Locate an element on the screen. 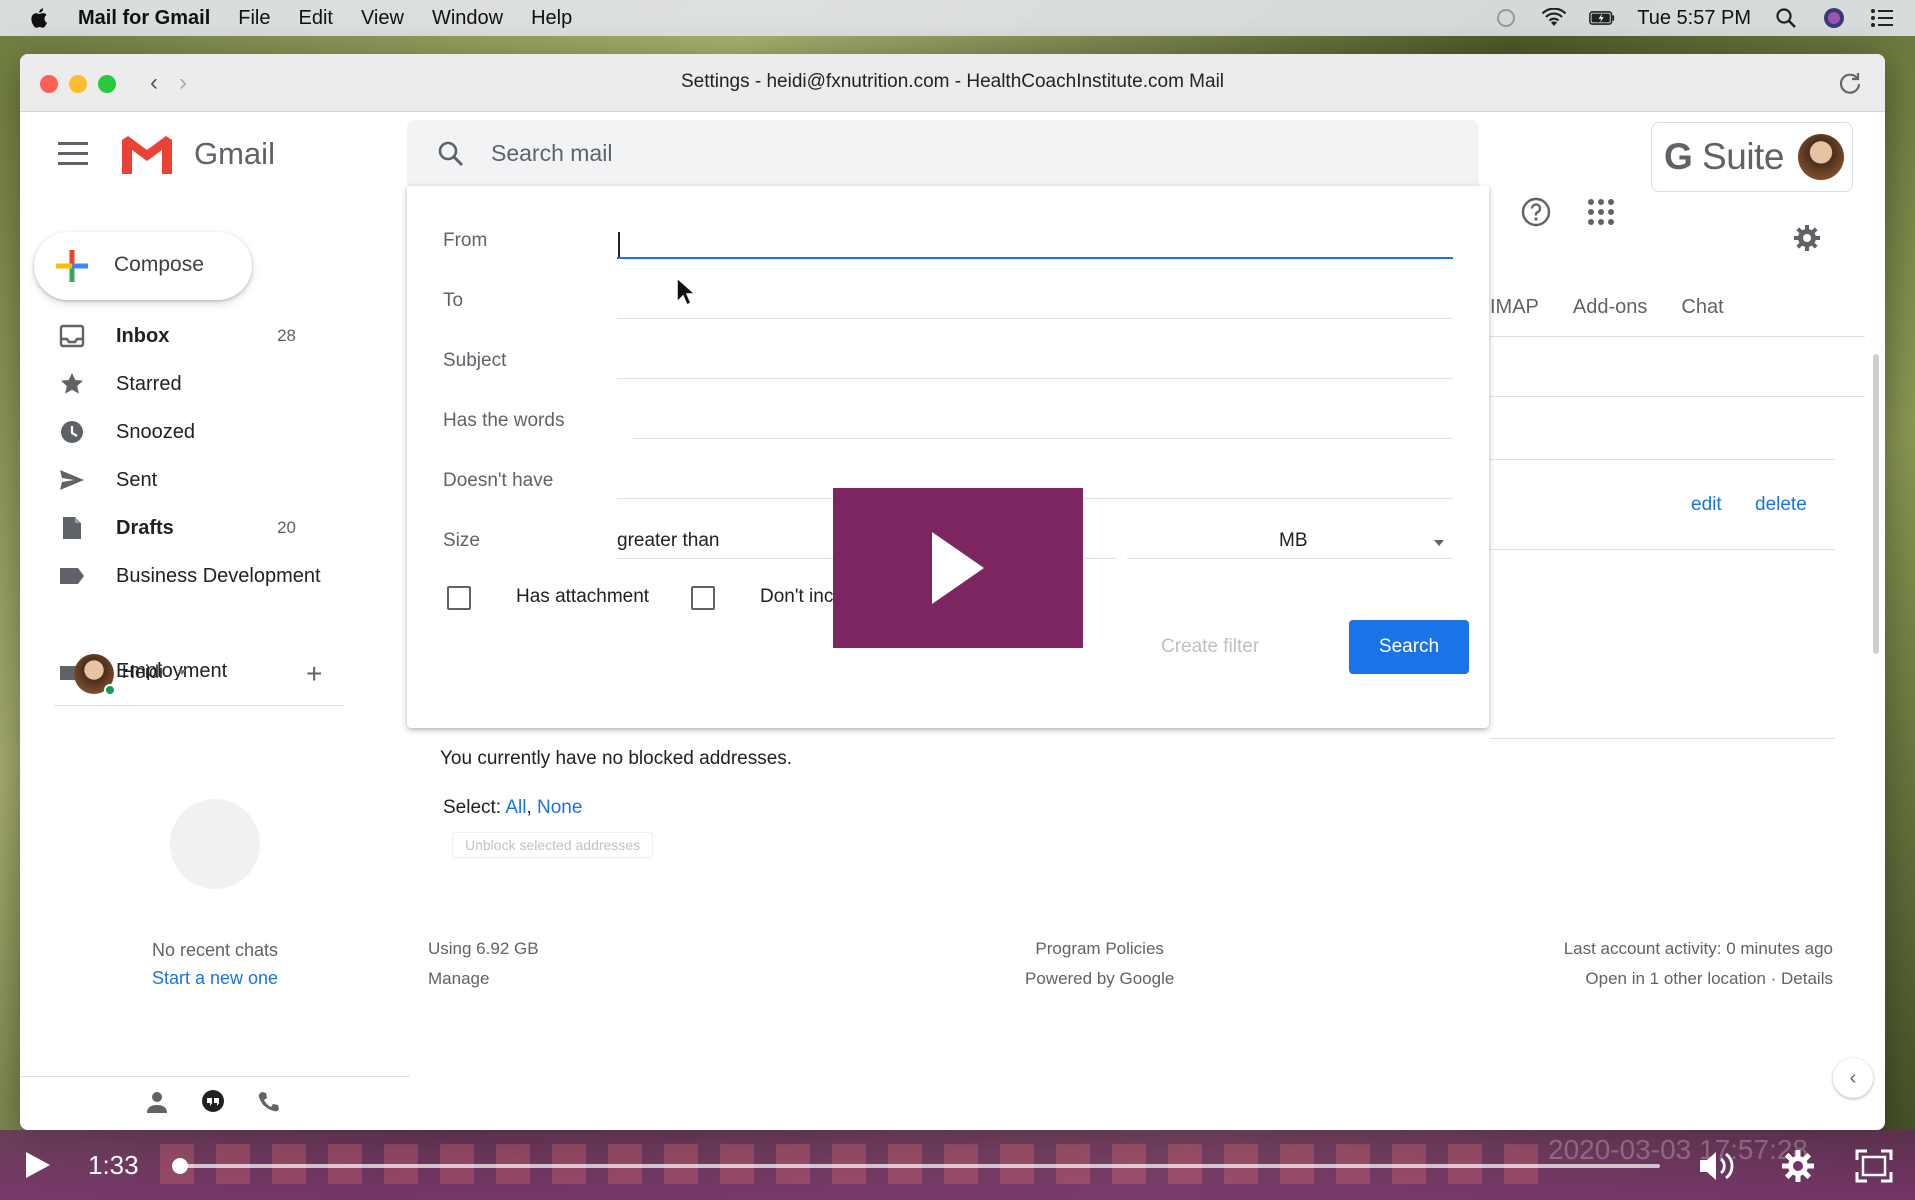 This screenshot has width=1915, height=1200. program-policies-link: Program Policies is located at coordinates (1099, 949).